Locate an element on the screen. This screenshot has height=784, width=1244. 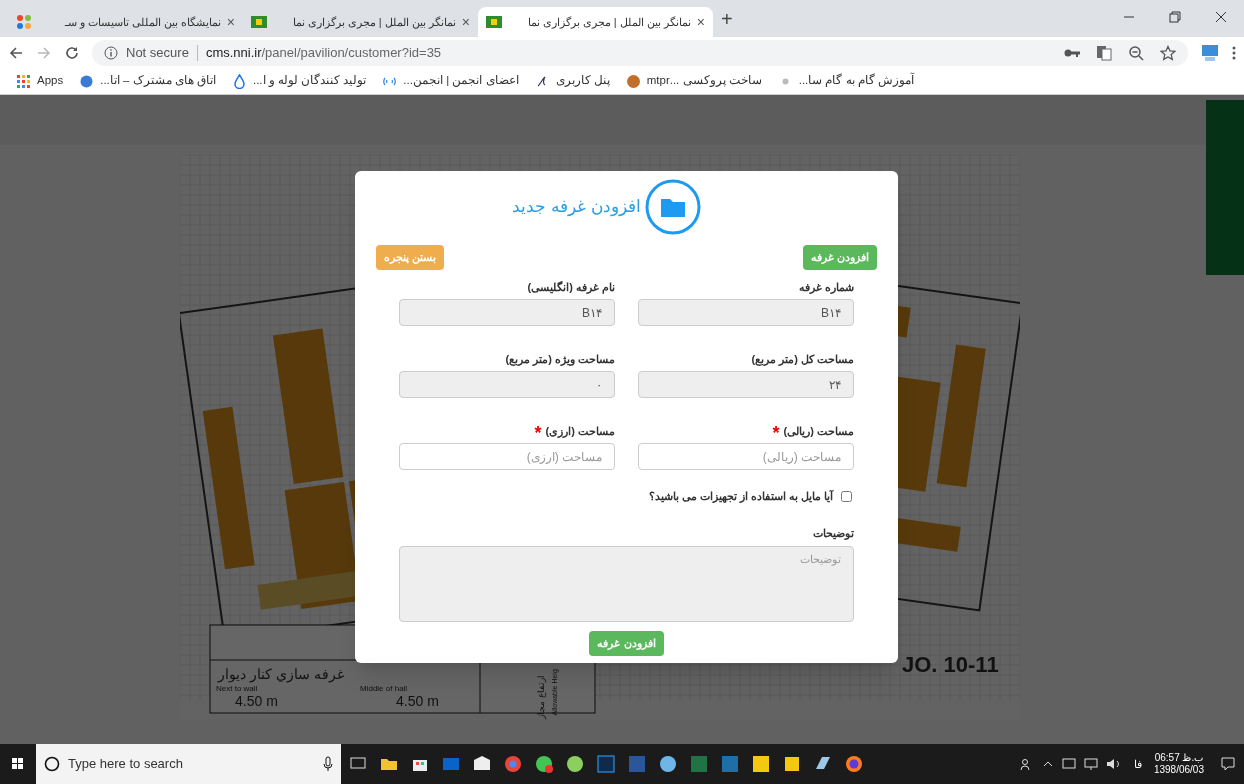
reload-icon is located at coordinates (72, 52).